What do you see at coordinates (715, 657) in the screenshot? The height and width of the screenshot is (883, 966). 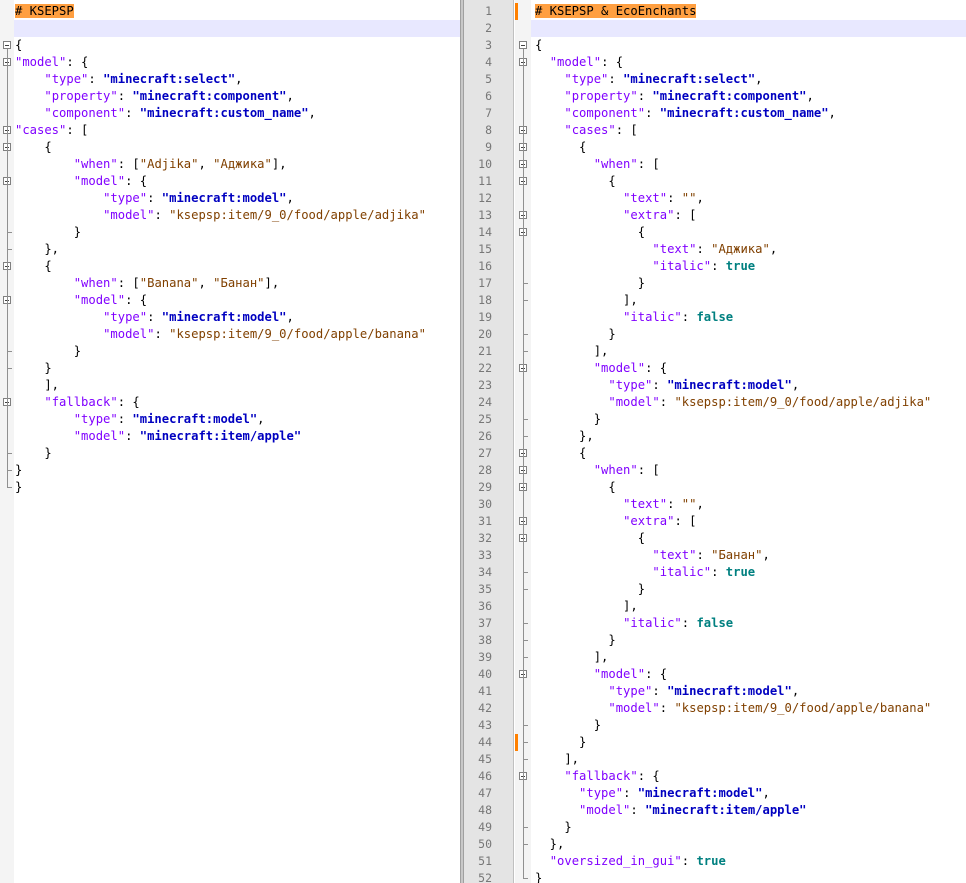 I see `right-code-line: 39 ],` at bounding box center [715, 657].